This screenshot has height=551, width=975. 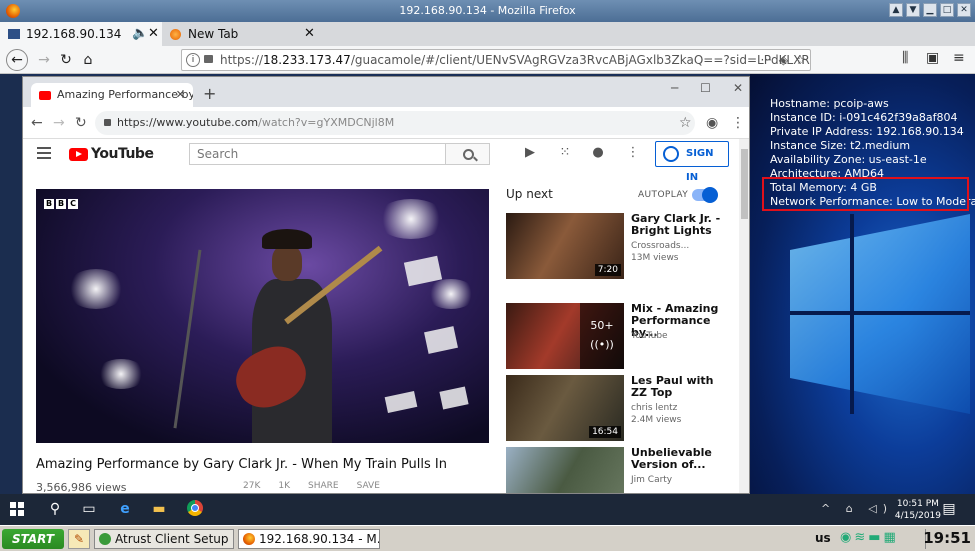 I want to click on task-view-icon: ▭, so click(x=89, y=509).